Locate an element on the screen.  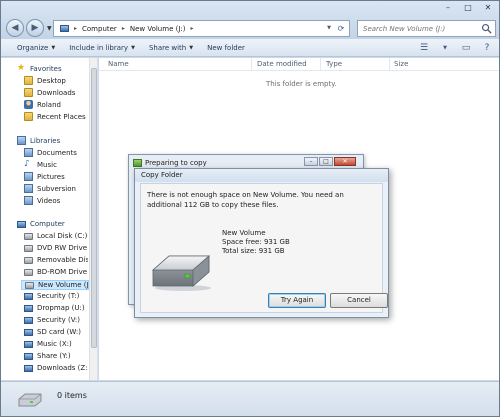
sidebar-item-label: Downloads is located at coordinates (56, 92).